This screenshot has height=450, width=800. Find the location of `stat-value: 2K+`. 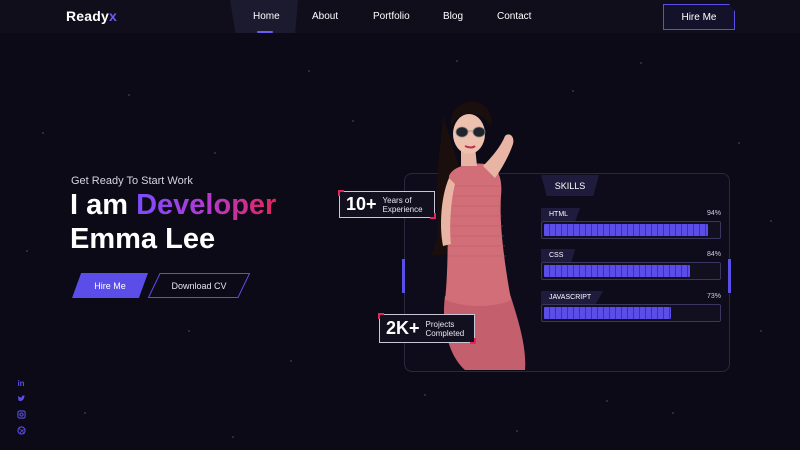

stat-value: 2K+ is located at coordinates (403, 328).